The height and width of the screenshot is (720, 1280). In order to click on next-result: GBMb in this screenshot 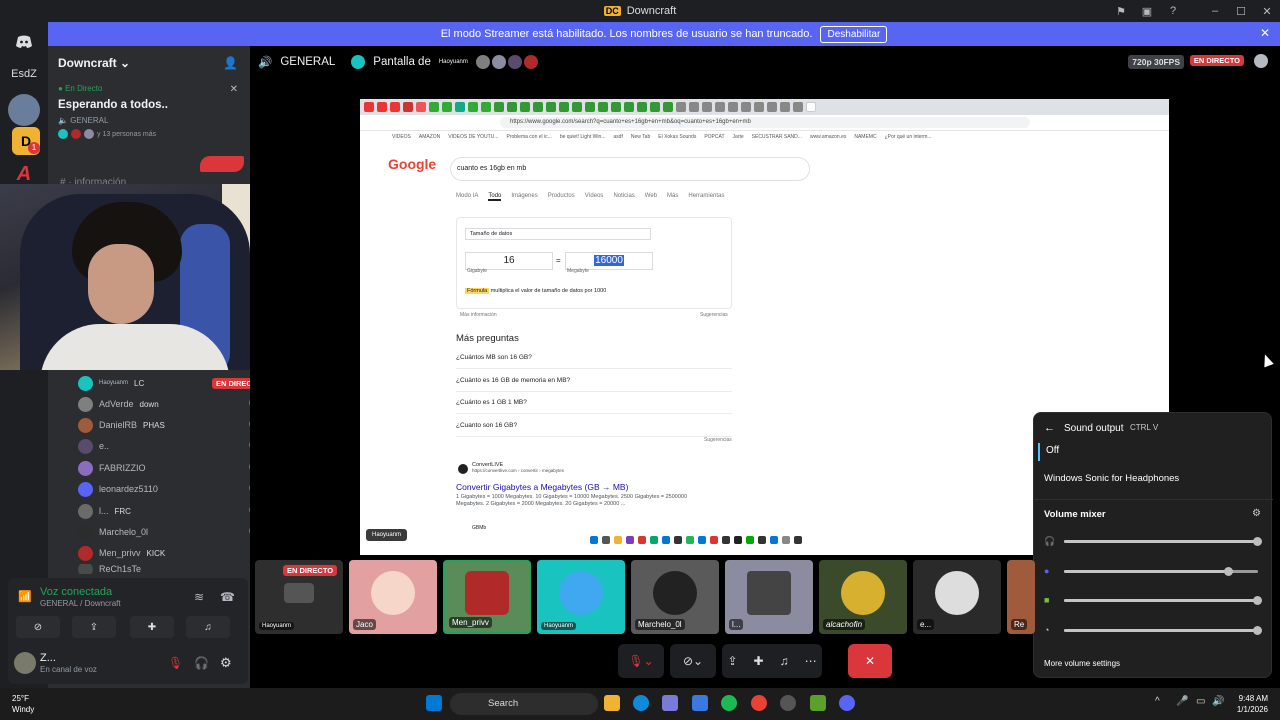, I will do `click(479, 528)`.